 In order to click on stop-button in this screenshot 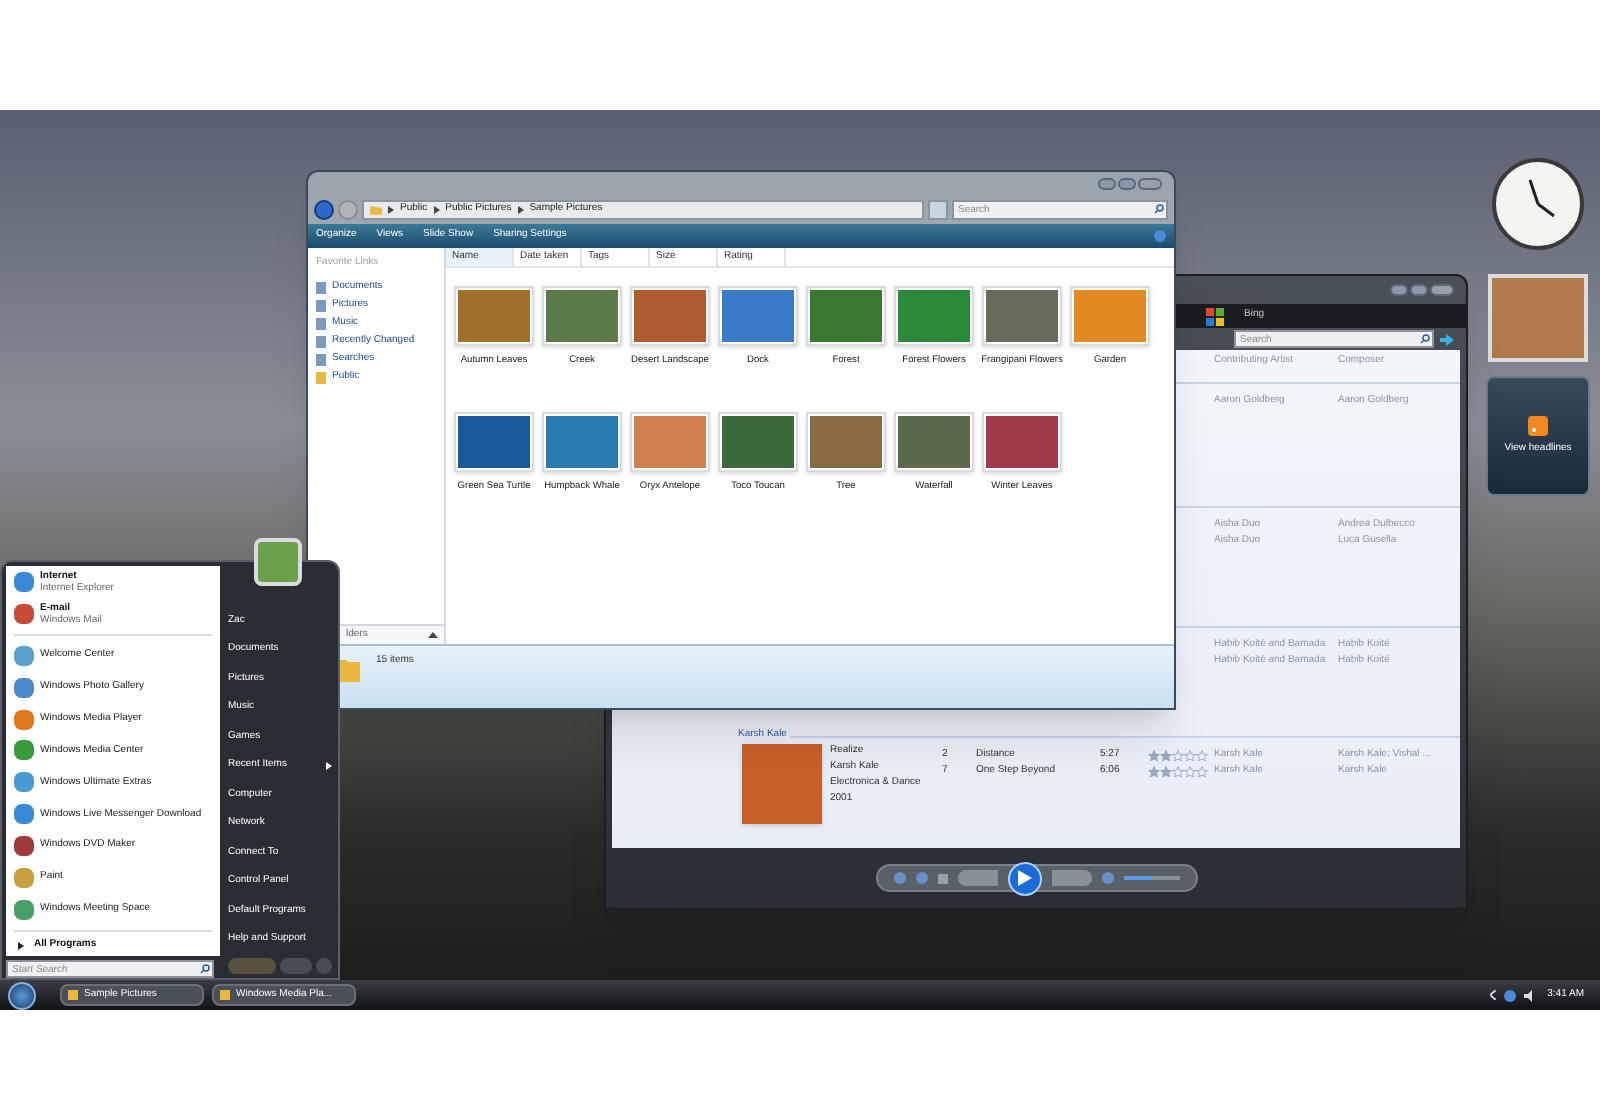, I will do `click(942, 878)`.